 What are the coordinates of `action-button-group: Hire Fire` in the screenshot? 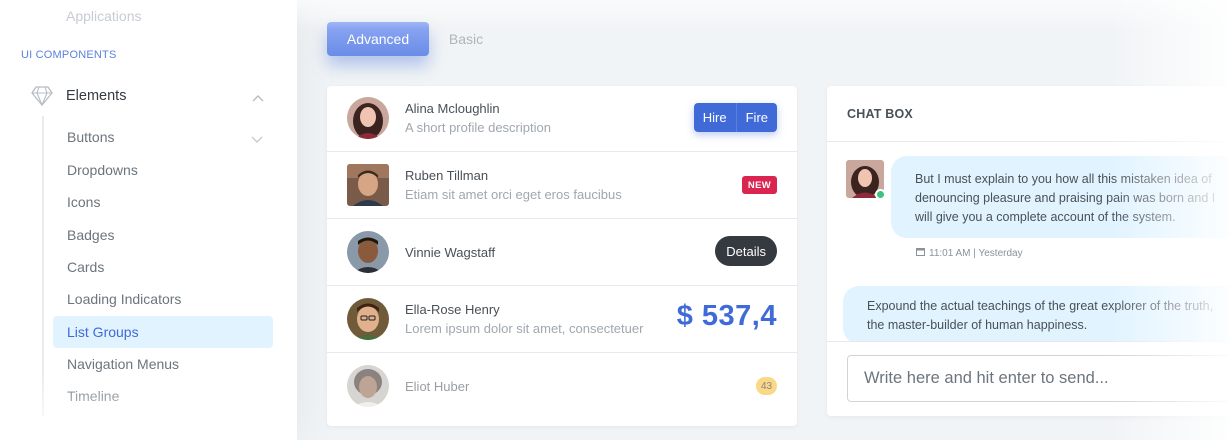 It's located at (735, 117).